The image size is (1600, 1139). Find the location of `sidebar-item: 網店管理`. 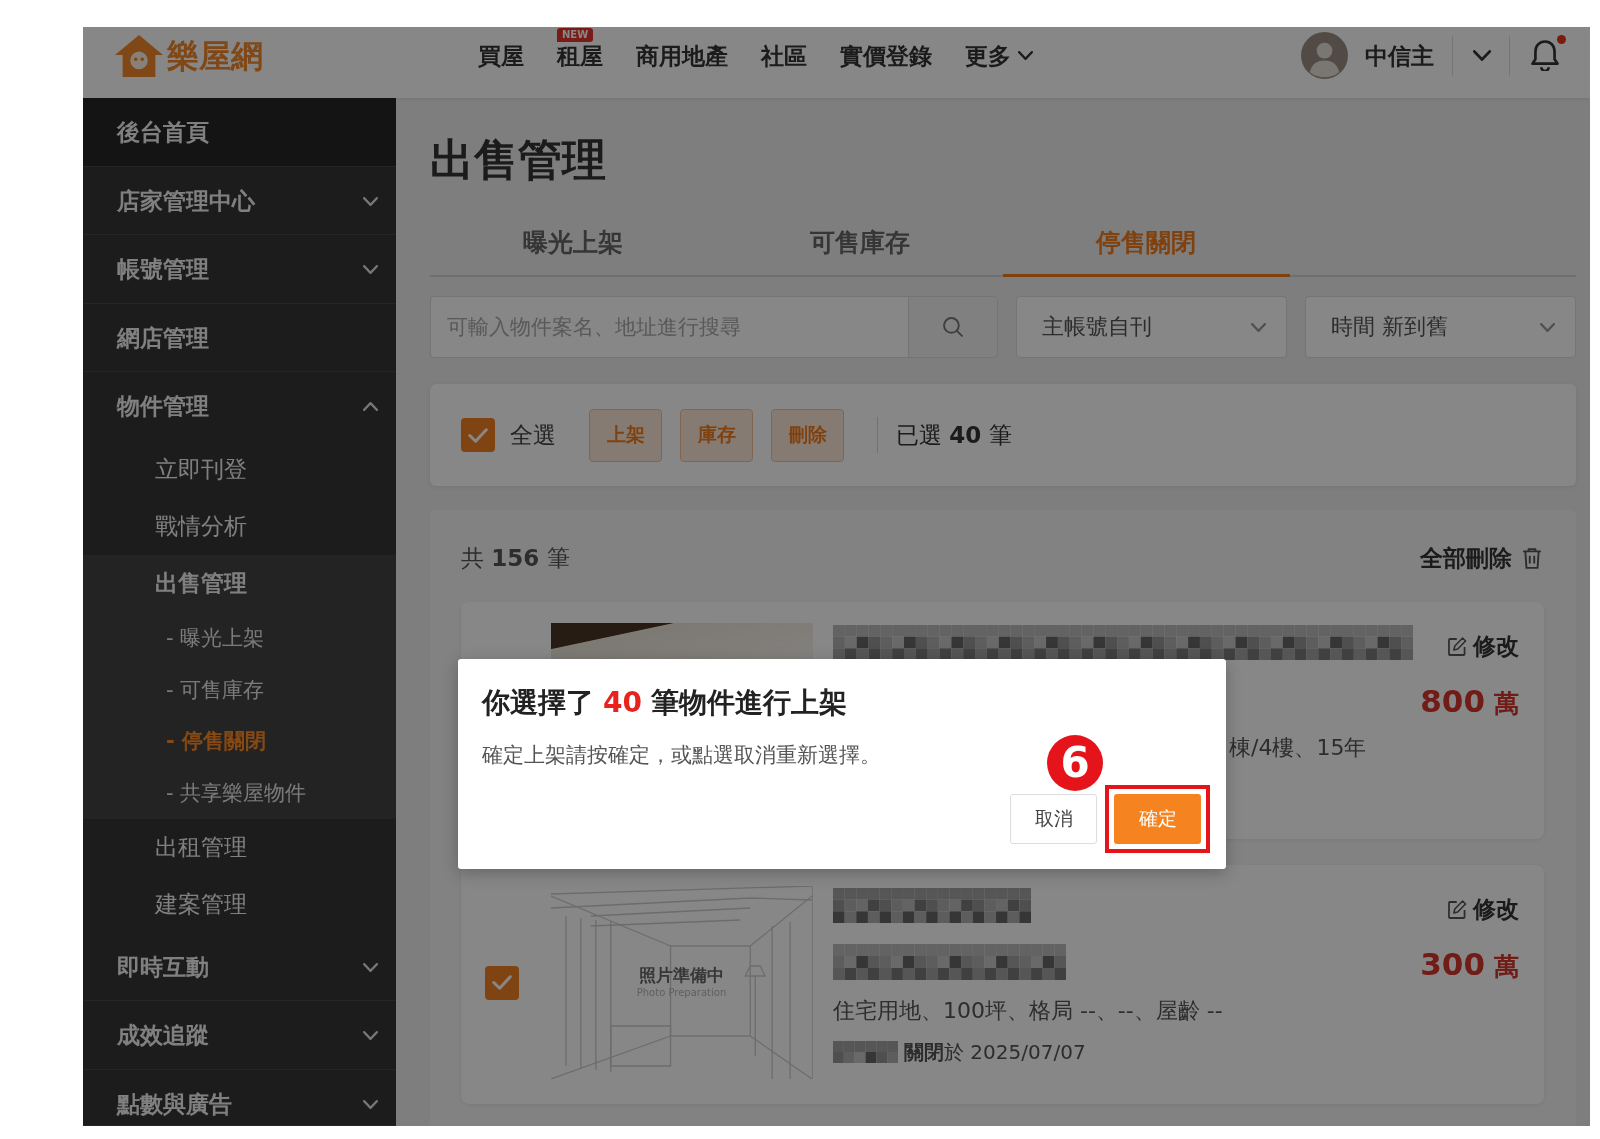

sidebar-item: 網店管理 is located at coordinates (239, 337).